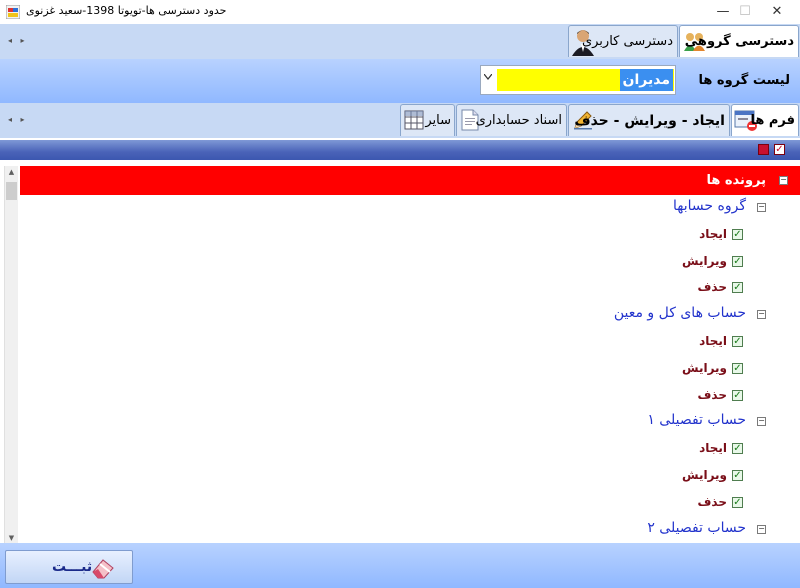 This screenshot has width=800, height=588. What do you see at coordinates (488, 78) in the screenshot?
I see `chevron-down-icon` at bounding box center [488, 78].